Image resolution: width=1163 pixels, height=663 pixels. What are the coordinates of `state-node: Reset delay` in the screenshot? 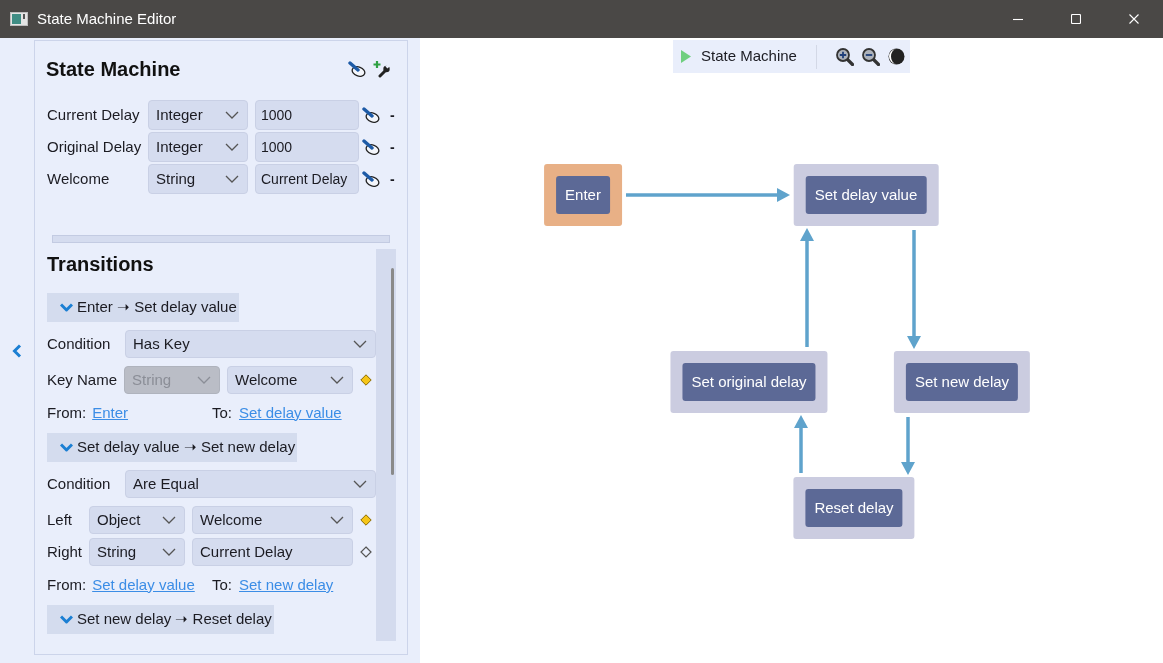 It's located at (854, 508).